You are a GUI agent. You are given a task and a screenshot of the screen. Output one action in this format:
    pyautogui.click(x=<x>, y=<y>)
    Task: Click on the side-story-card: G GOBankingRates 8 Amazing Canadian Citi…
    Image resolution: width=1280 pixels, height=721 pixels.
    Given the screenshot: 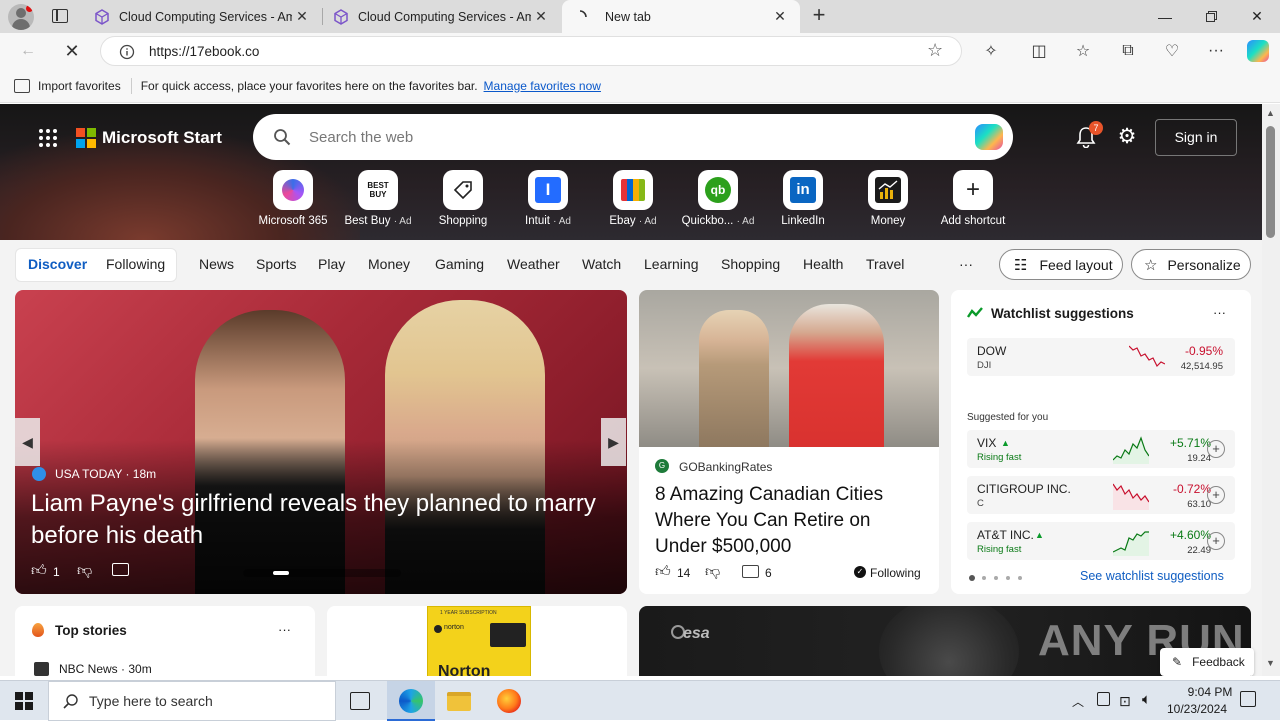 What is the action you would take?
    pyautogui.click(x=789, y=442)
    